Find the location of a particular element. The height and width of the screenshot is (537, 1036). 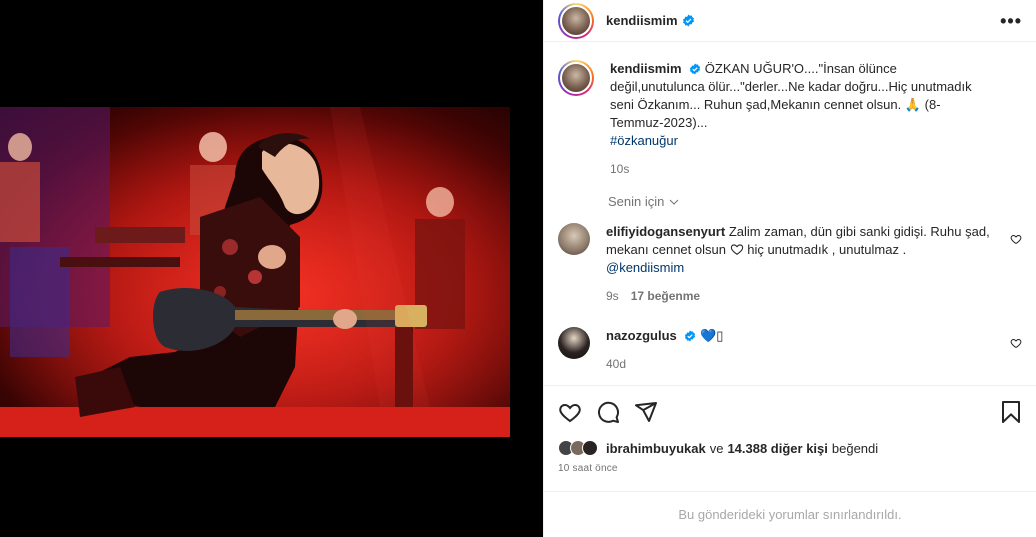

liked-by-suffix: beğendi is located at coordinates (855, 448).